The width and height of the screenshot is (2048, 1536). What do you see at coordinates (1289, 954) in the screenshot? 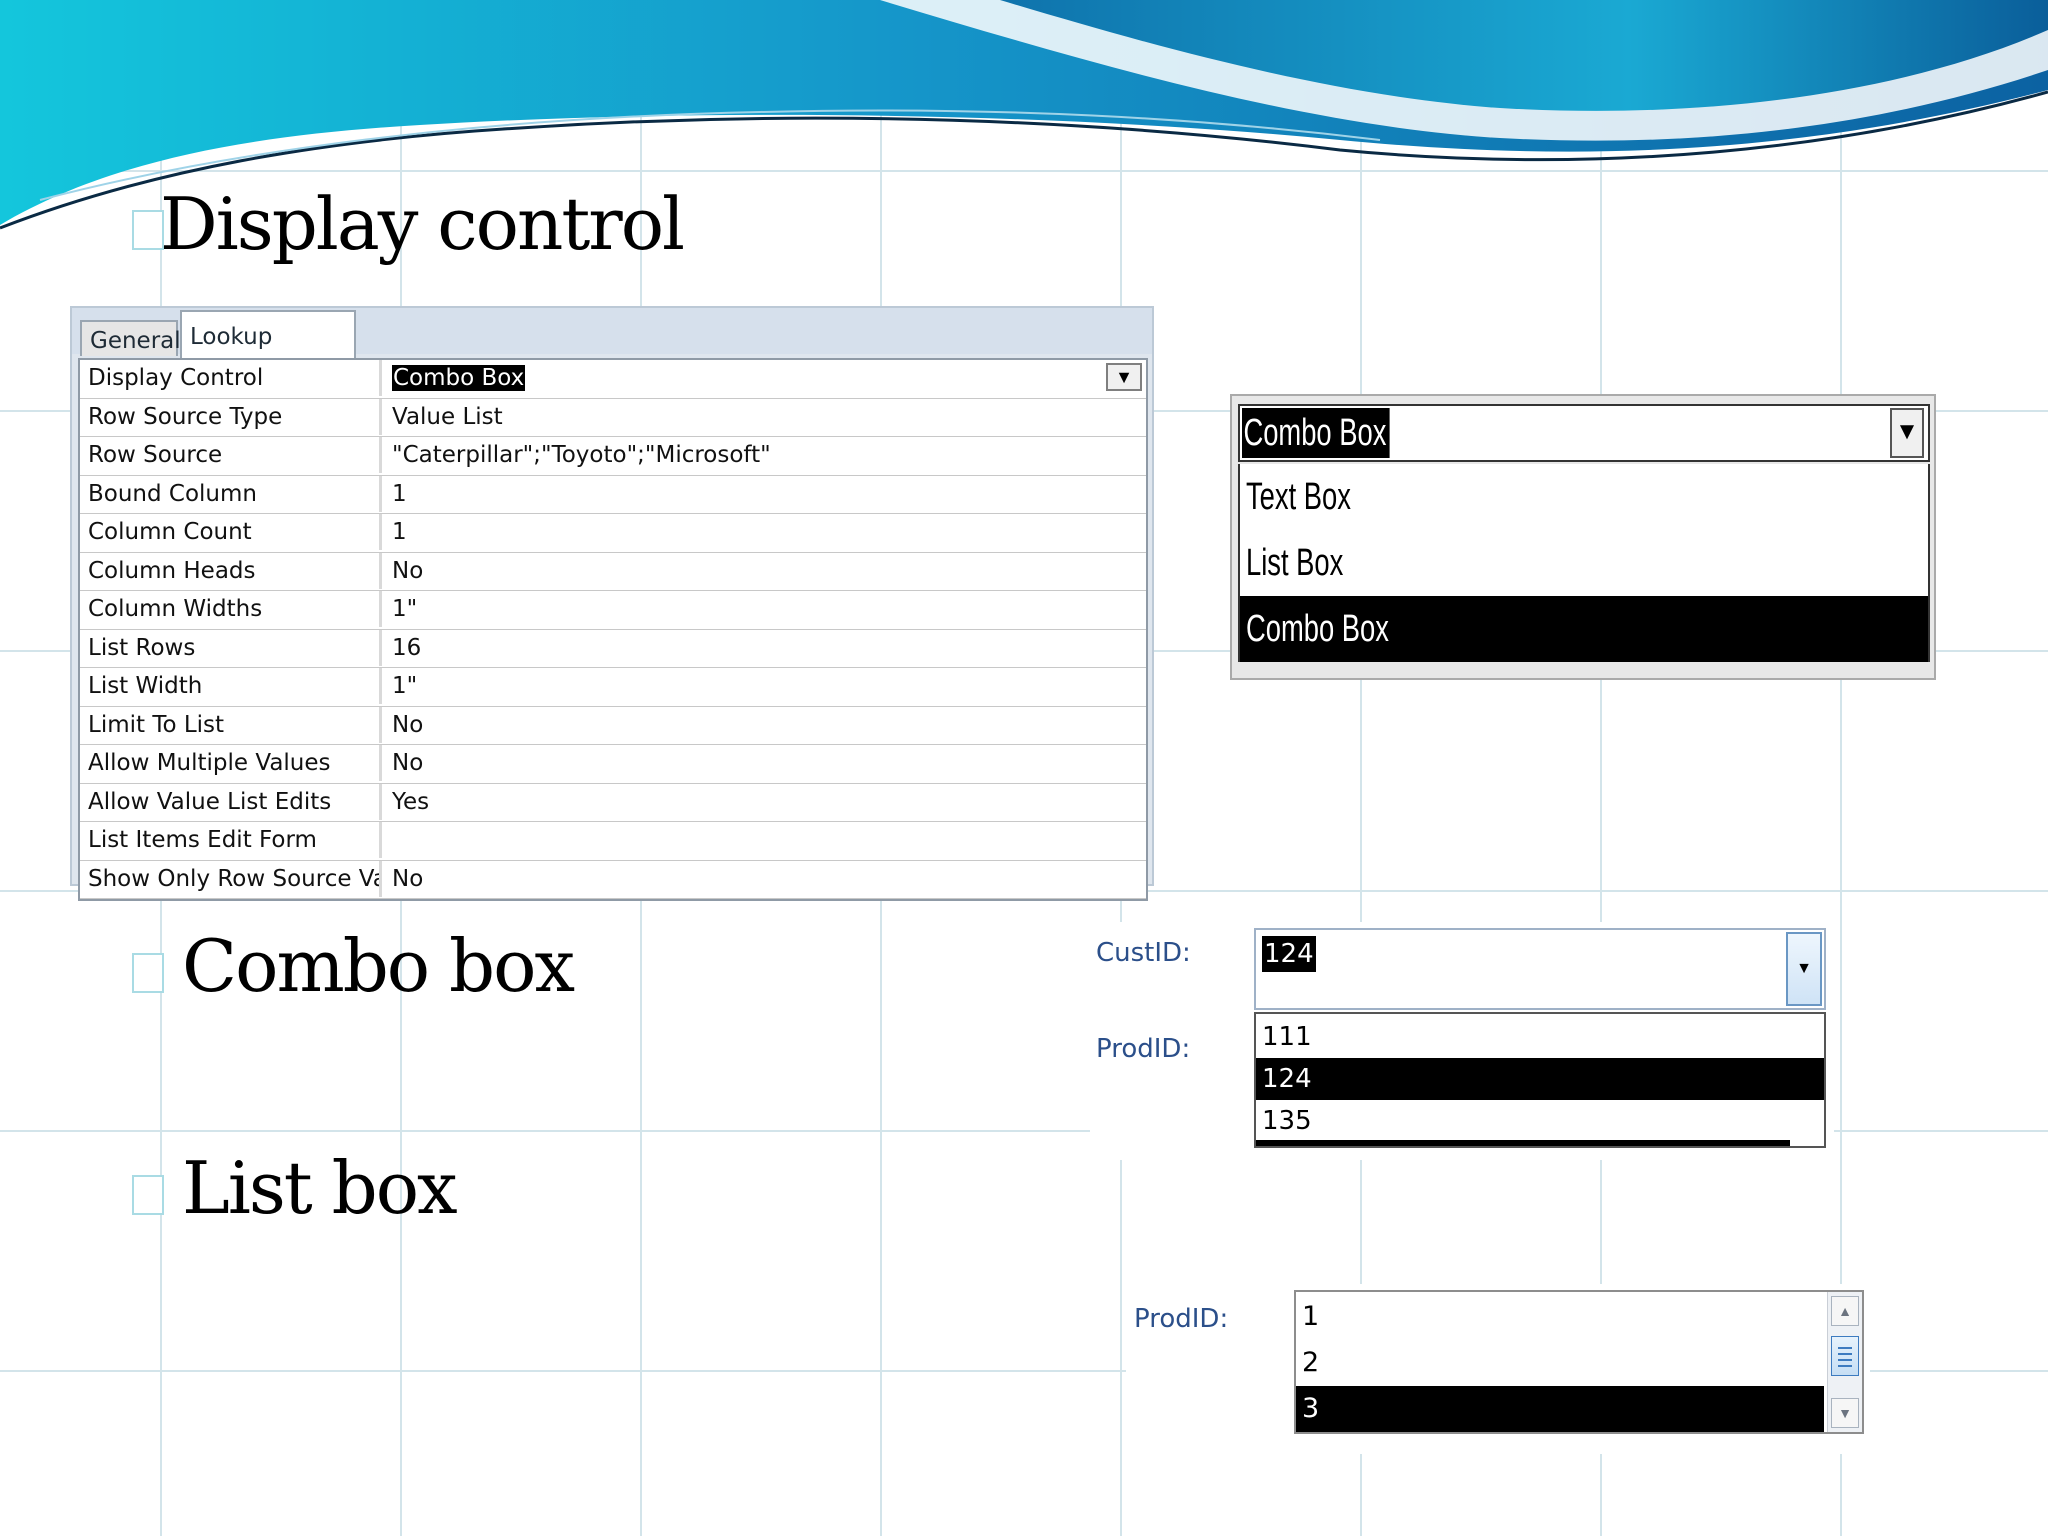
I see `custid-selected-value: 124` at bounding box center [1289, 954].